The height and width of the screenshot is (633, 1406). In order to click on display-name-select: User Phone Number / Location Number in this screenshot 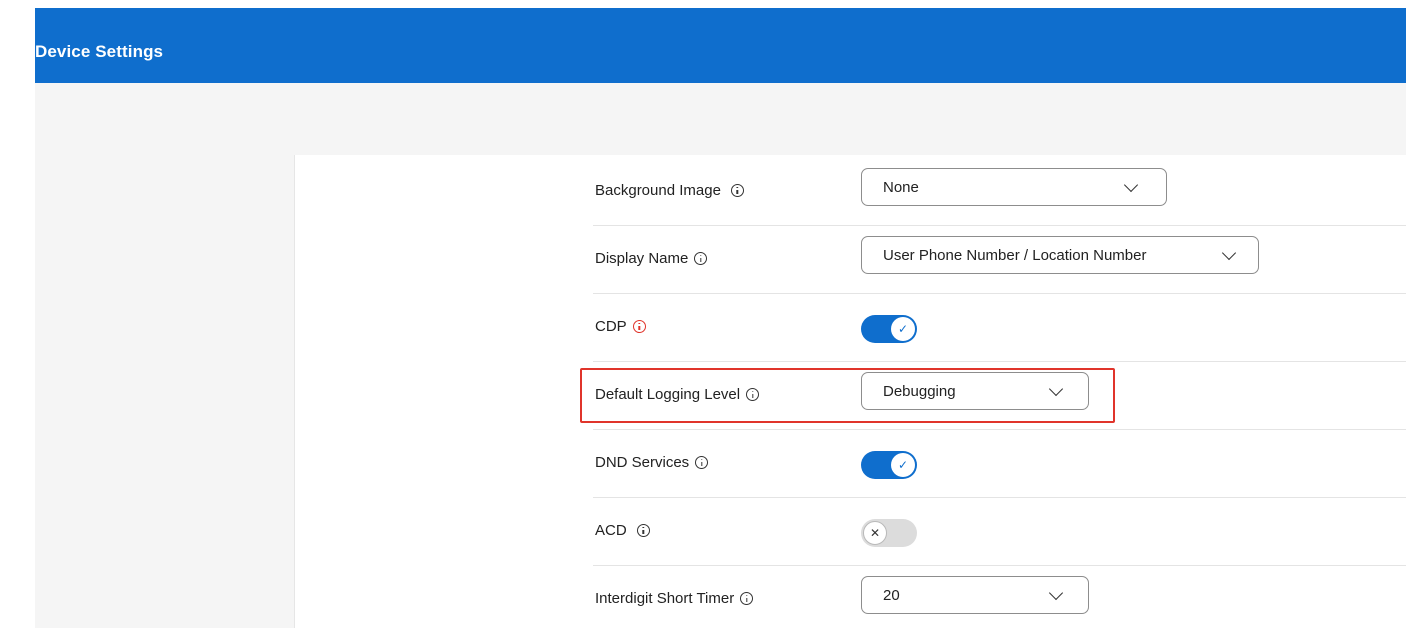, I will do `click(1060, 255)`.